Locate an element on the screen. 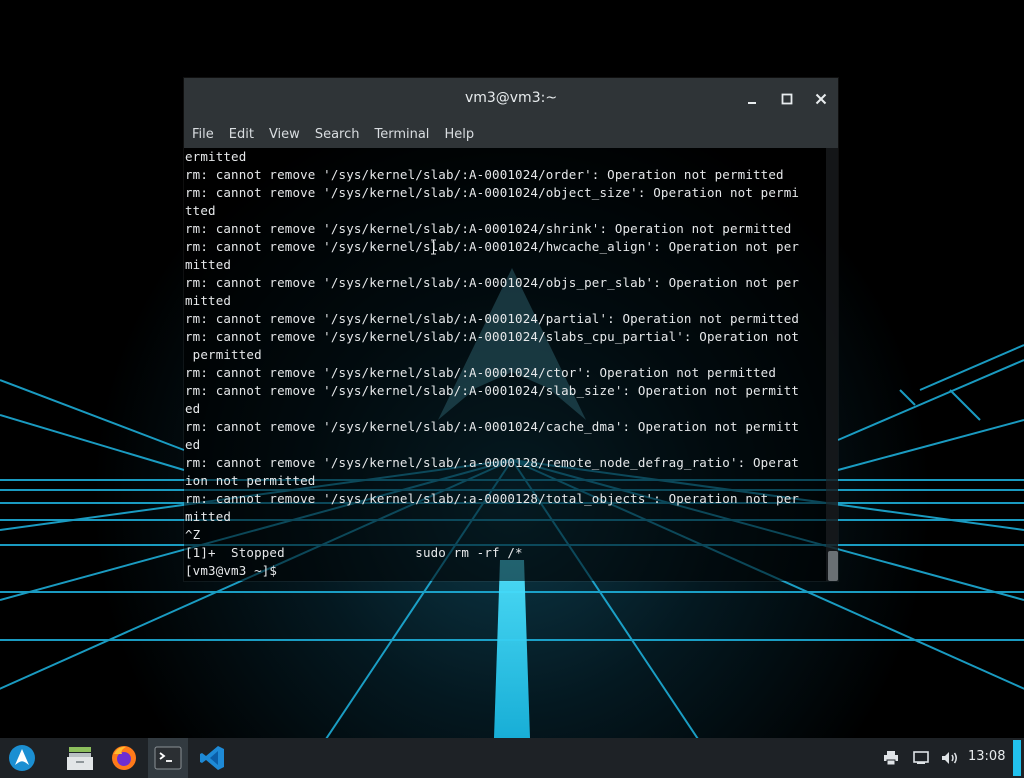 This screenshot has height=778, width=1024. terminal-prompt: [vm3@vm3 ~]$ is located at coordinates (235, 570).